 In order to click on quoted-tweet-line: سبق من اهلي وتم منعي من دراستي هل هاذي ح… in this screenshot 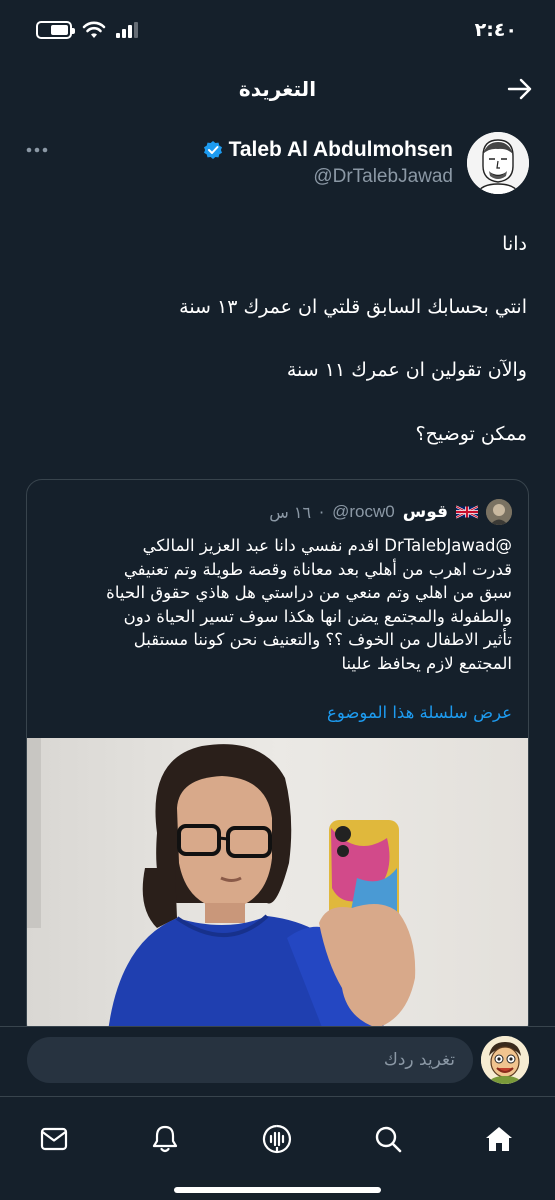, I will do `click(309, 592)`.